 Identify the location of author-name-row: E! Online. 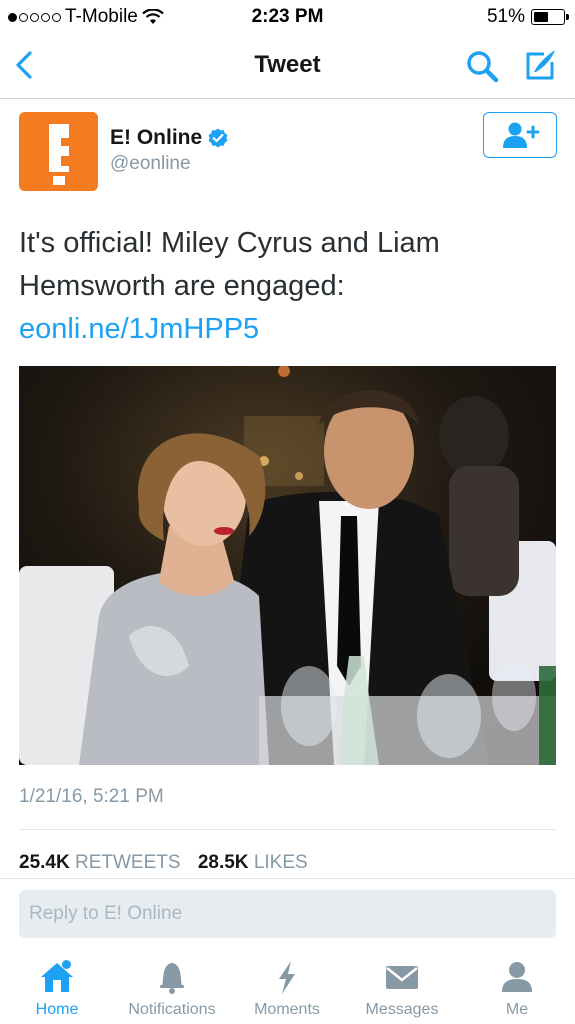
(169, 138).